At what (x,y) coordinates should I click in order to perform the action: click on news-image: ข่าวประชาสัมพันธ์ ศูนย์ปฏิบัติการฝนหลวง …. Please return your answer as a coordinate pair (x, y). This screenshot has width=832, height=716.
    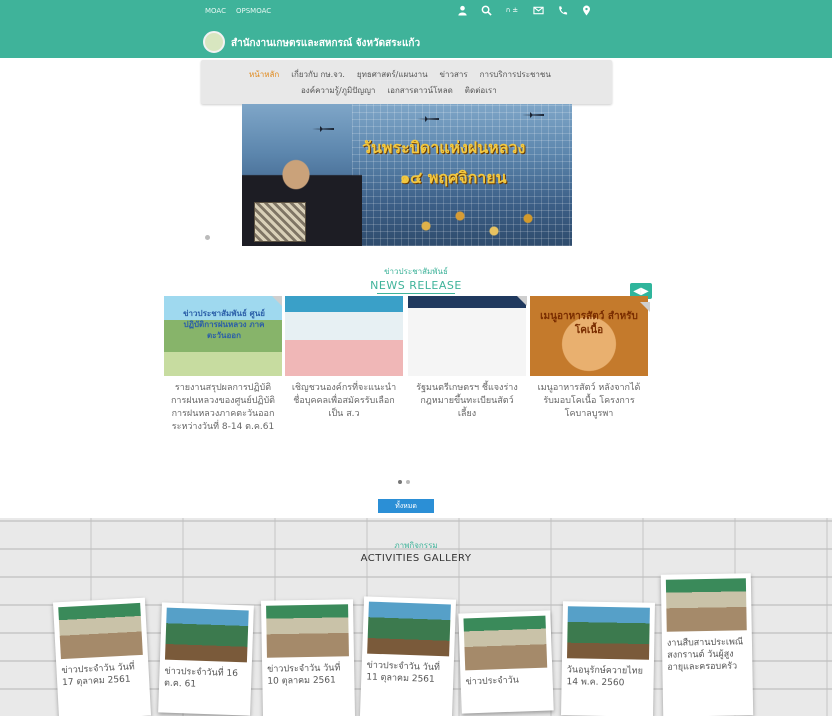
    Looking at the image, I should click on (223, 336).